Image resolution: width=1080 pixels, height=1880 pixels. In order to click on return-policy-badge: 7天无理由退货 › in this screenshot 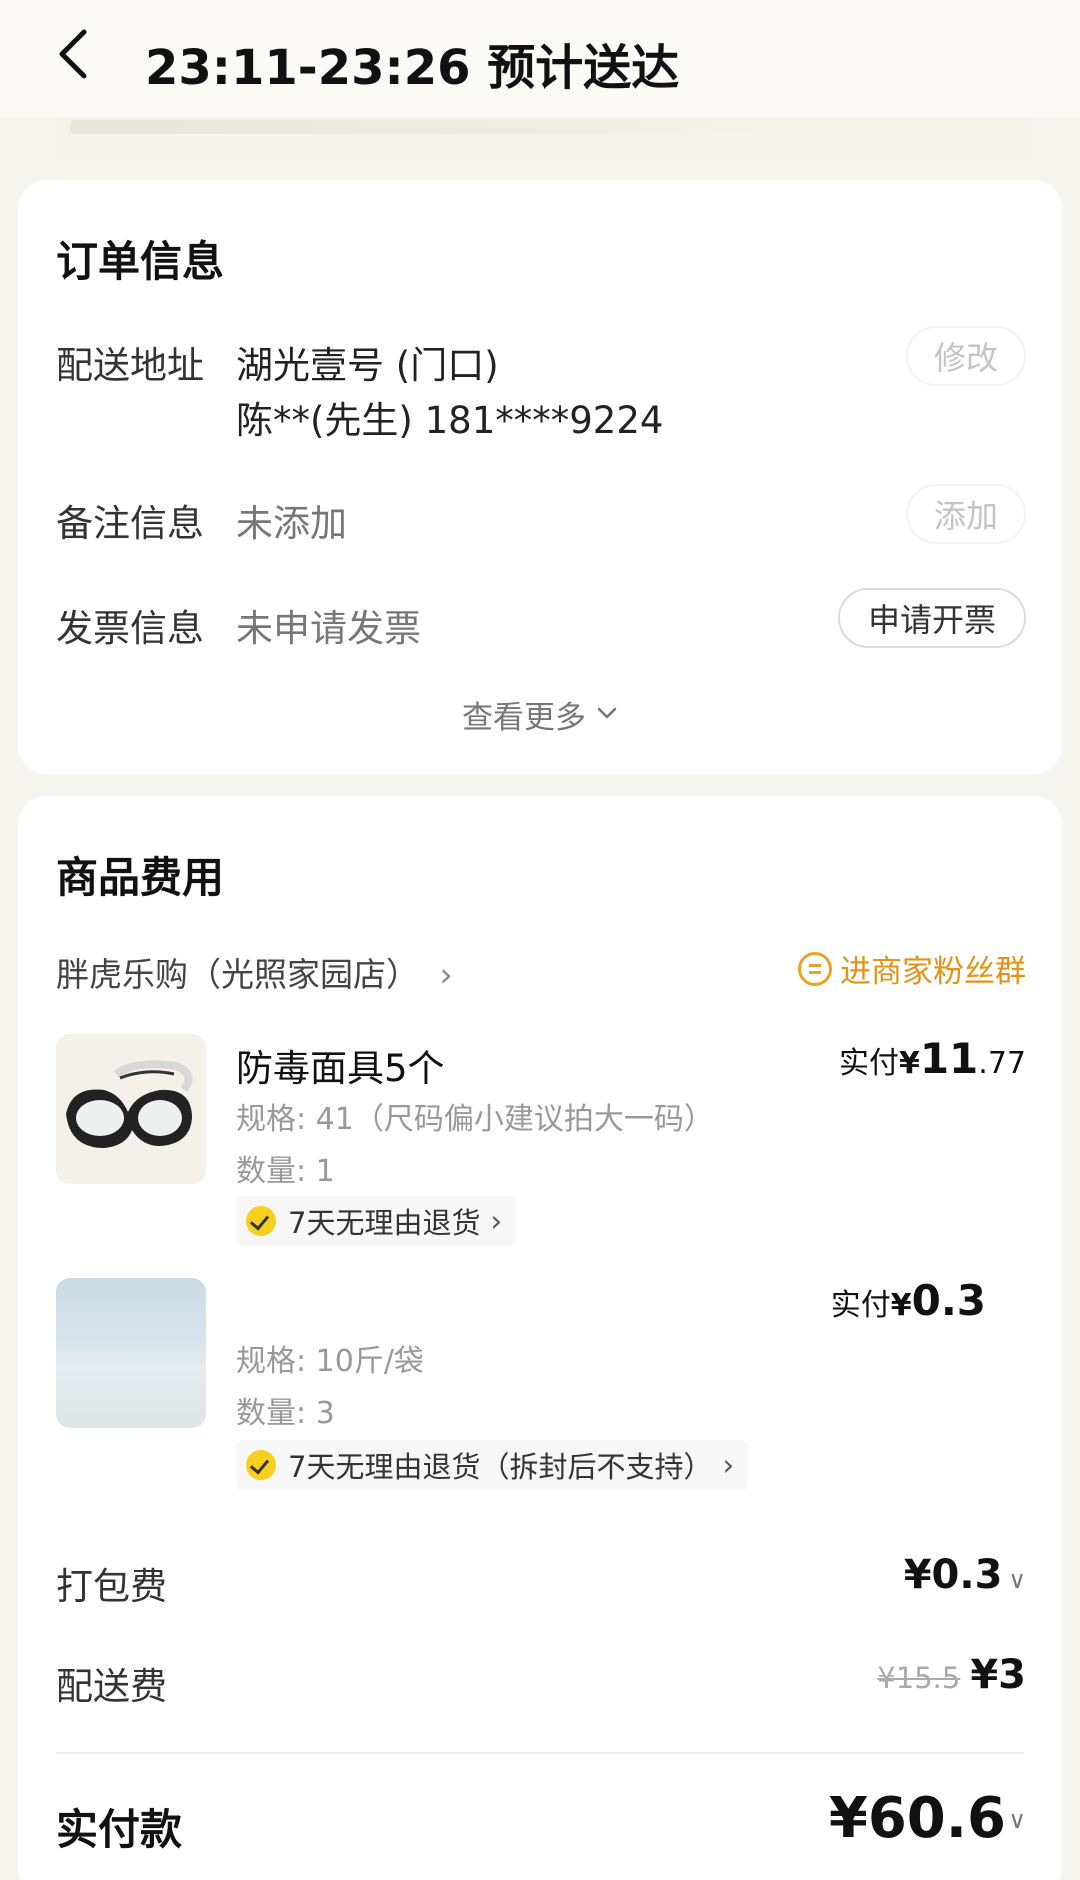, I will do `click(376, 1221)`.